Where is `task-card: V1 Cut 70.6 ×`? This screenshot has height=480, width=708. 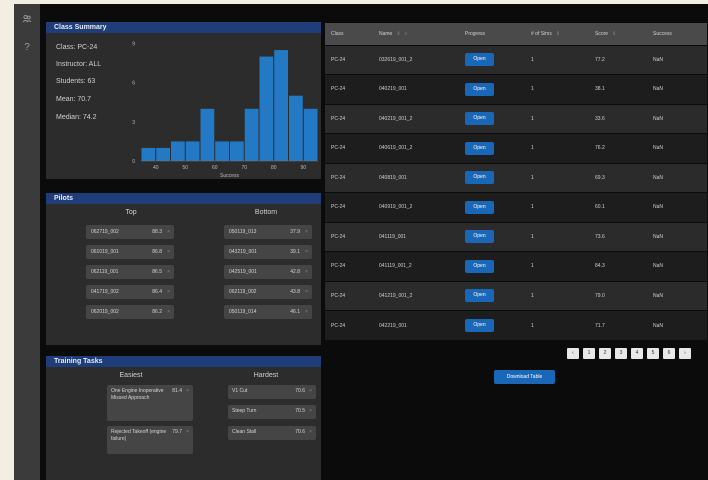 task-card: V1 Cut 70.6 × is located at coordinates (272, 392).